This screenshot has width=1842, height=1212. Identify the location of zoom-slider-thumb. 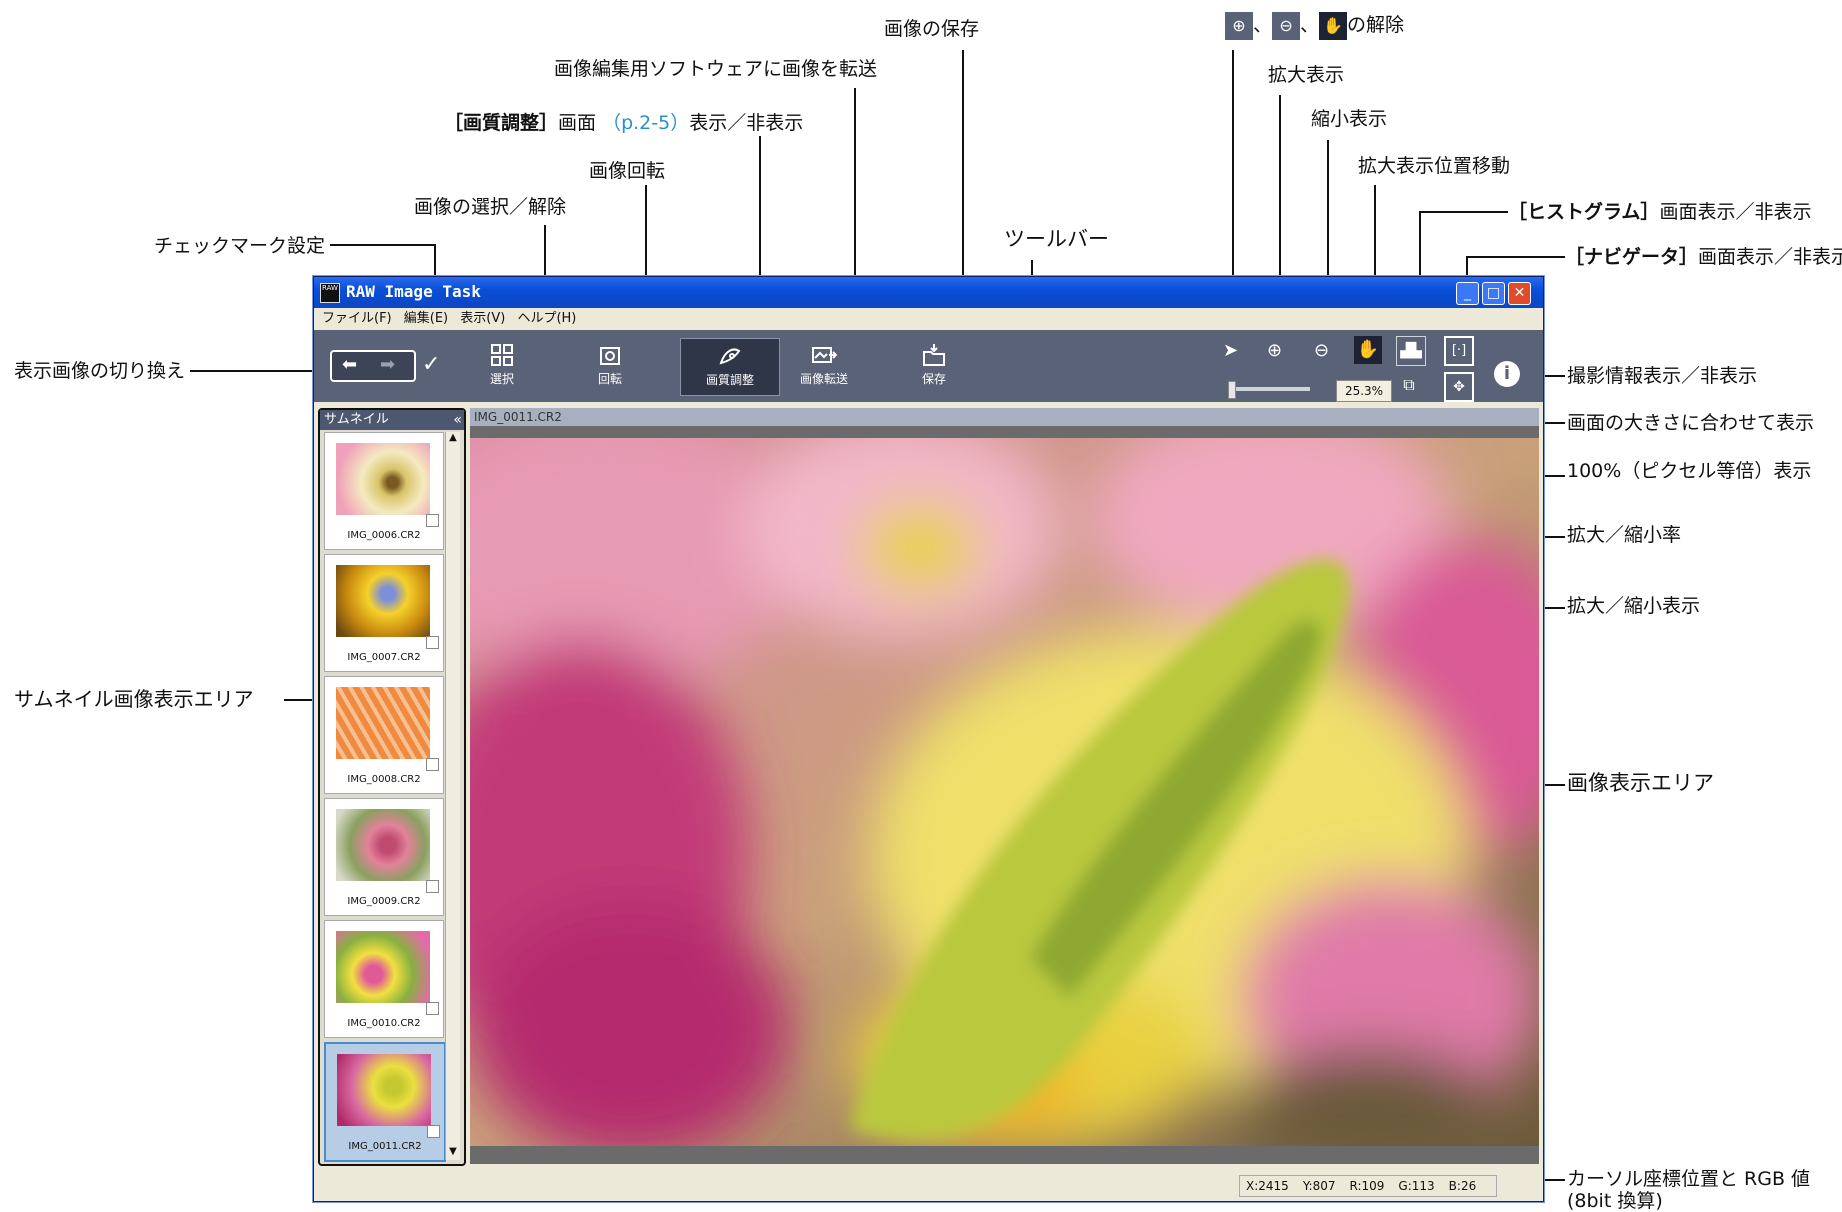
(1232, 390).